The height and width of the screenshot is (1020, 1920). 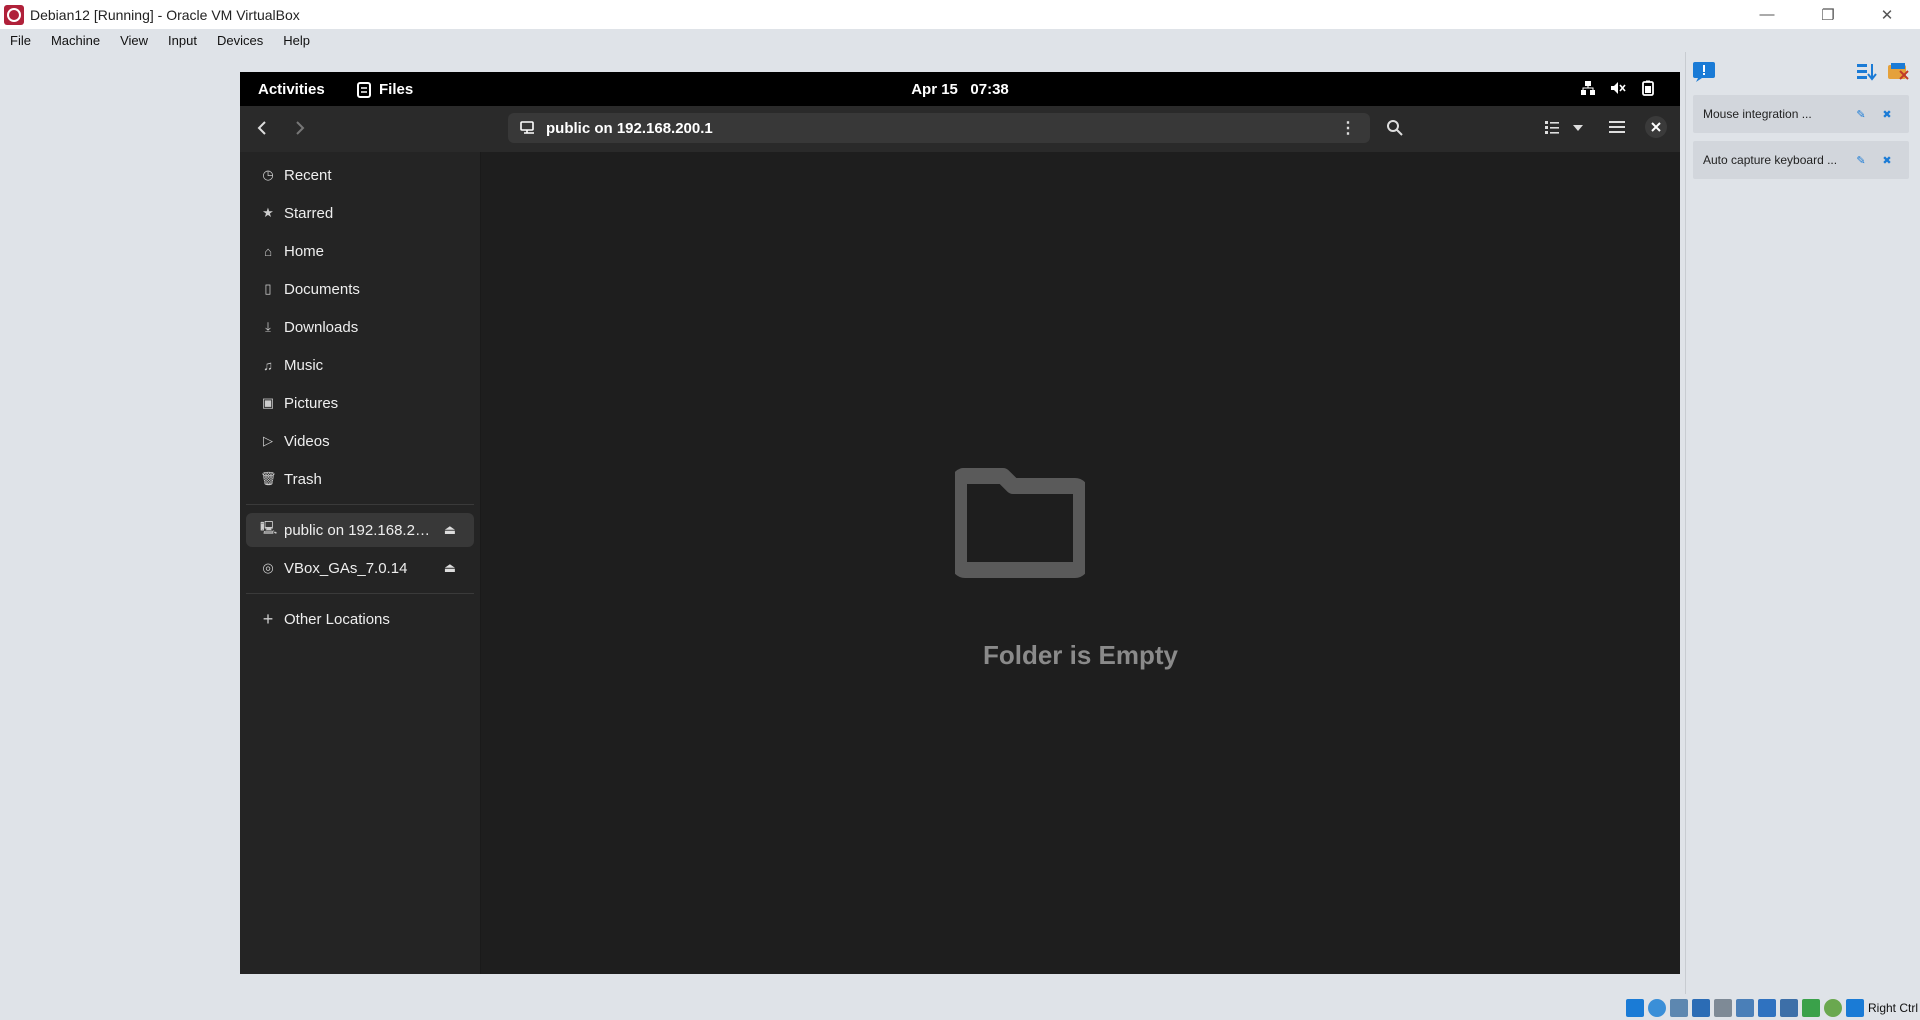 What do you see at coordinates (1766, 1008) in the screenshot?
I see `display-icon` at bounding box center [1766, 1008].